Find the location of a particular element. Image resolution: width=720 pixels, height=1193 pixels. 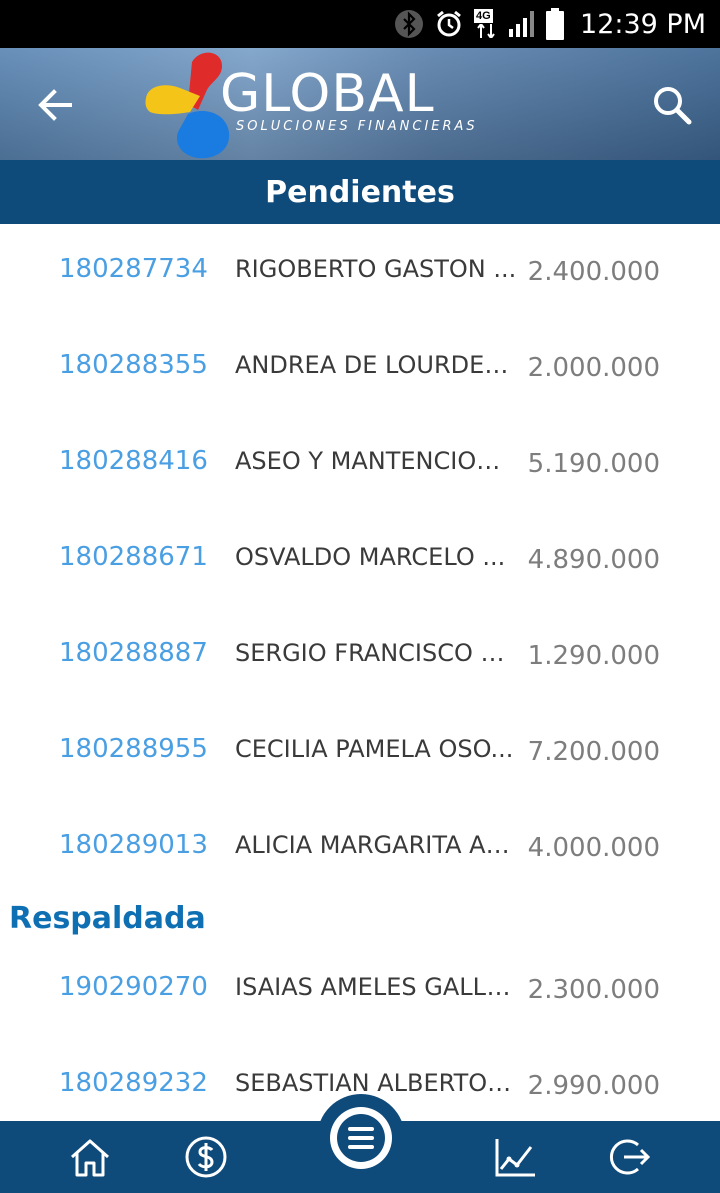

list-item: 180288416 ASEO Y MANTENCION... 5.190.000 is located at coordinates (360, 464).